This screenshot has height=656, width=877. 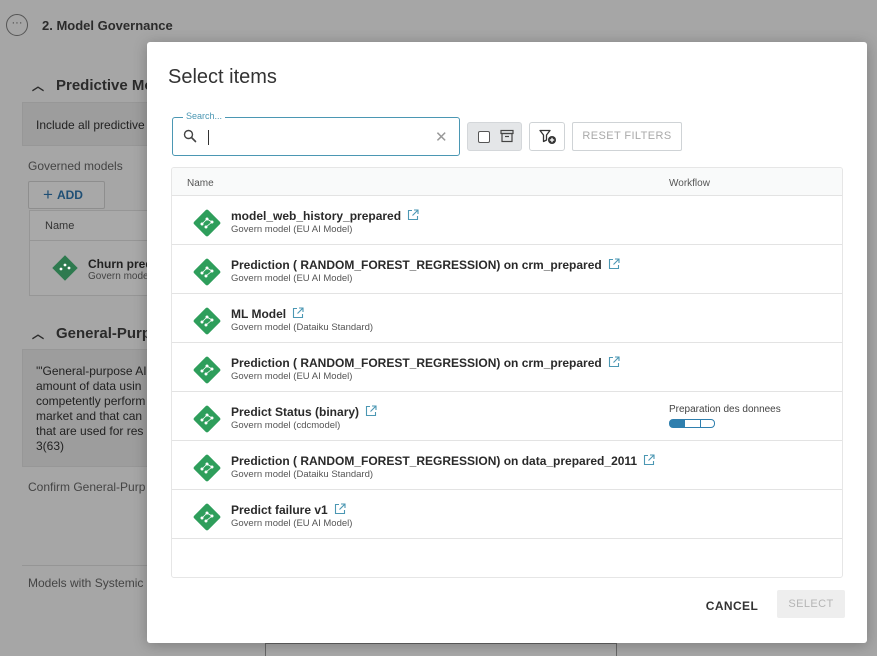 I want to click on section-predictive-models: ︿ Predictive Mo, so click(x=93, y=85).